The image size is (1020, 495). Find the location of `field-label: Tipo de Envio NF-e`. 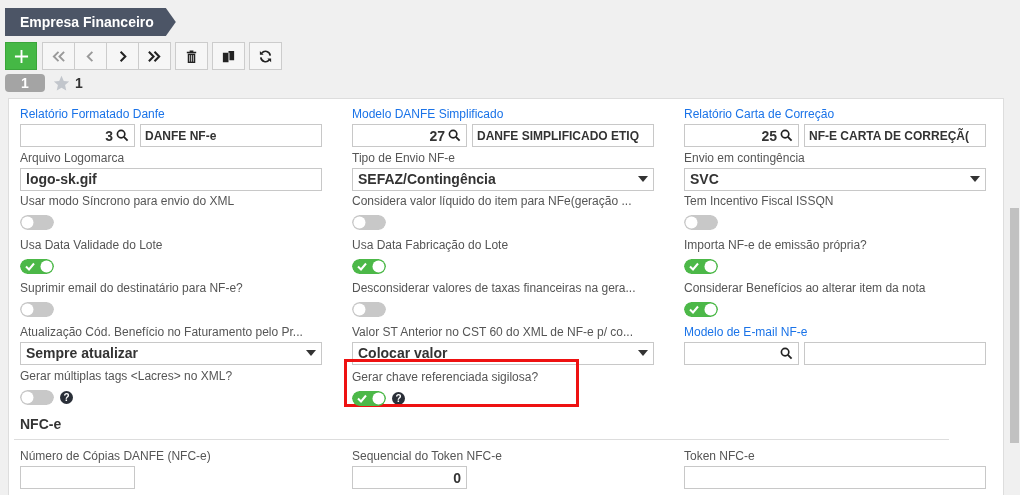

field-label: Tipo de Envio NF-e is located at coordinates (403, 157).